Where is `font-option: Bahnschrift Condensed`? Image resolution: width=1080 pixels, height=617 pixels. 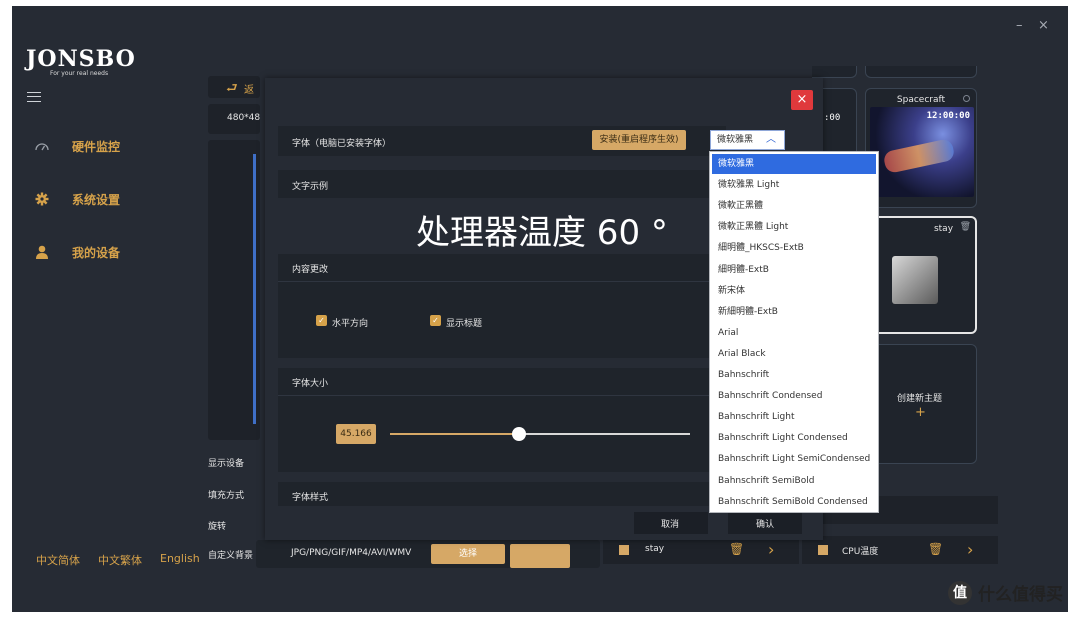 font-option: Bahnschrift Condensed is located at coordinates (794, 396).